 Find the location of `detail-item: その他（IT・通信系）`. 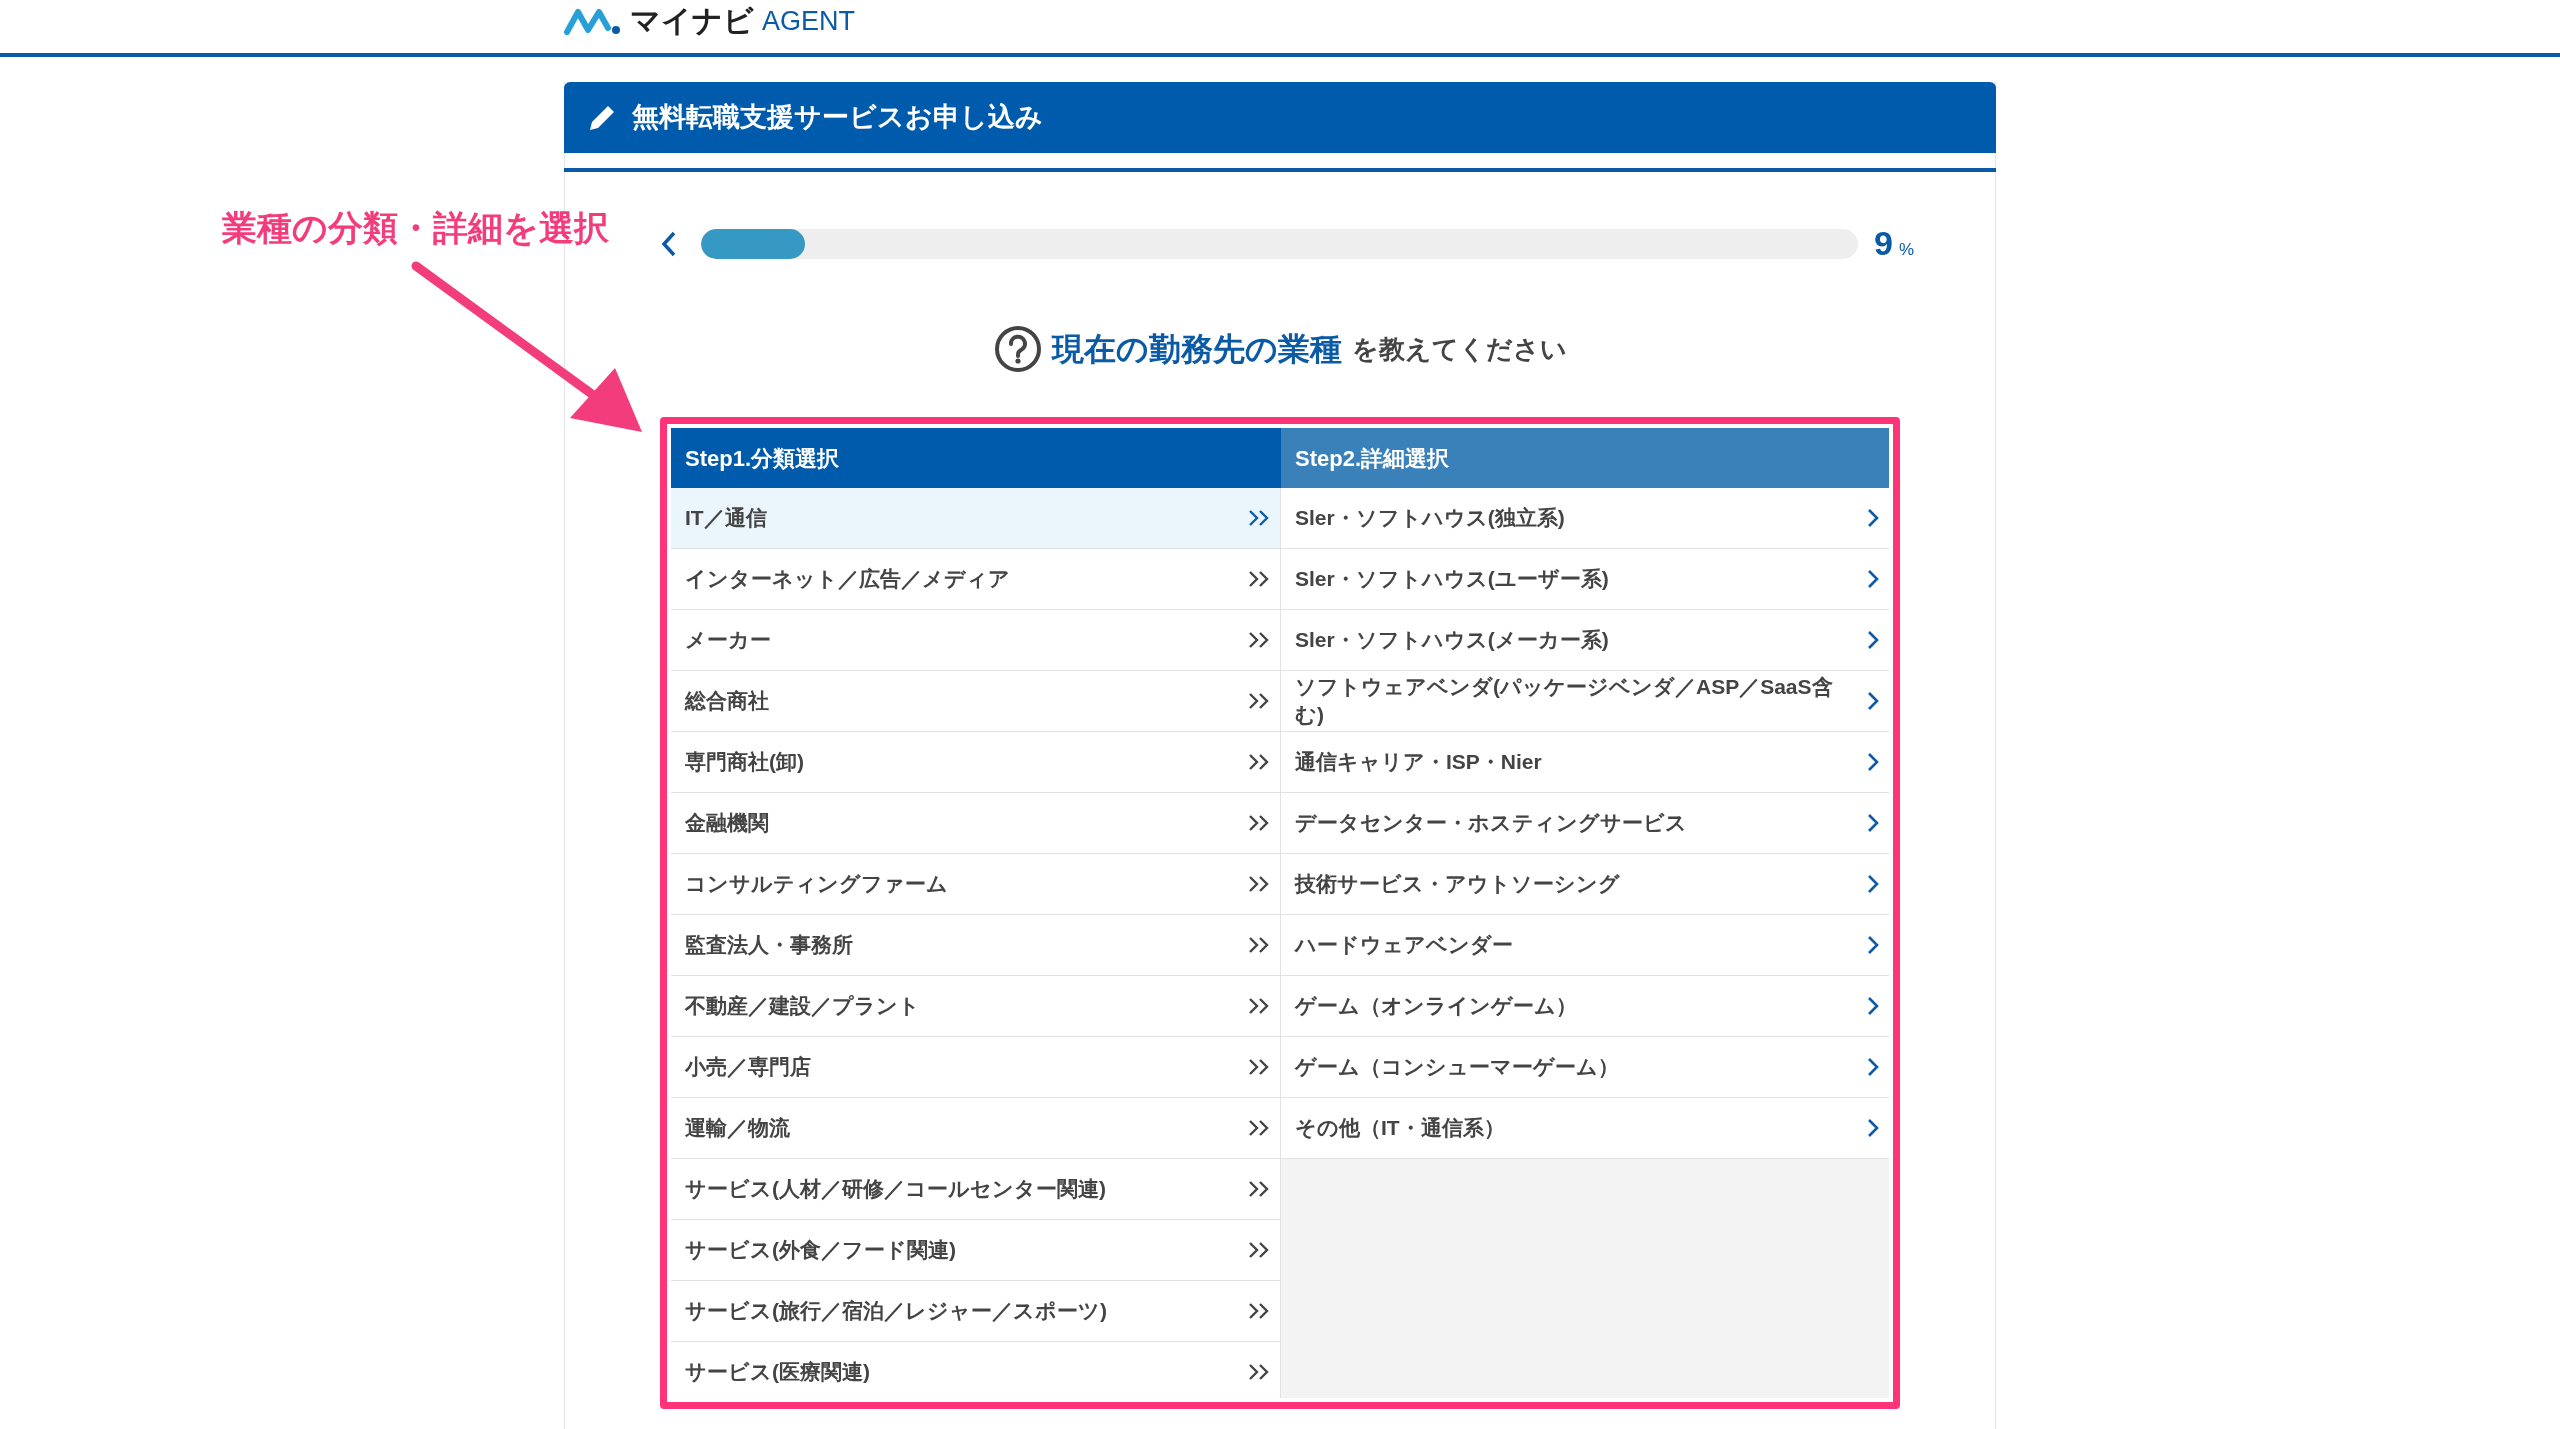

detail-item: その他（IT・通信系） is located at coordinates (1585, 1128).